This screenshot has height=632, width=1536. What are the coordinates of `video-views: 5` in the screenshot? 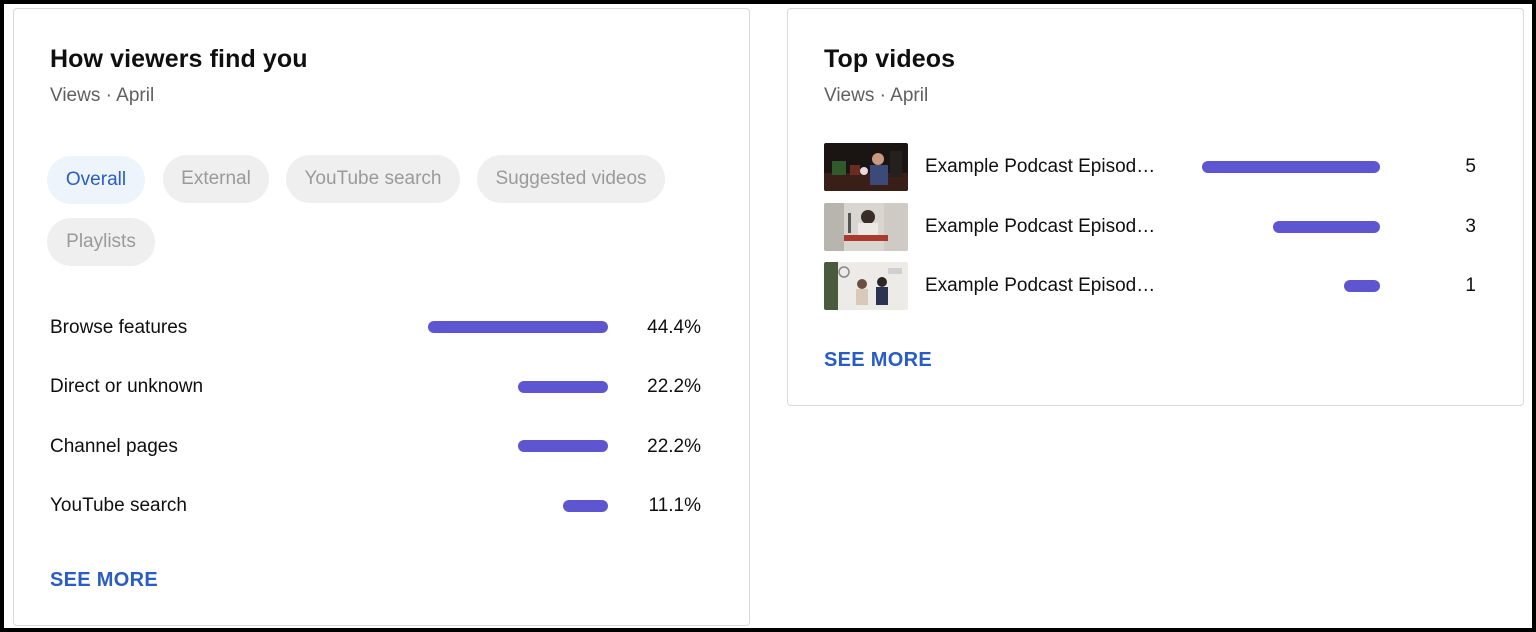 It's located at (1470, 166).